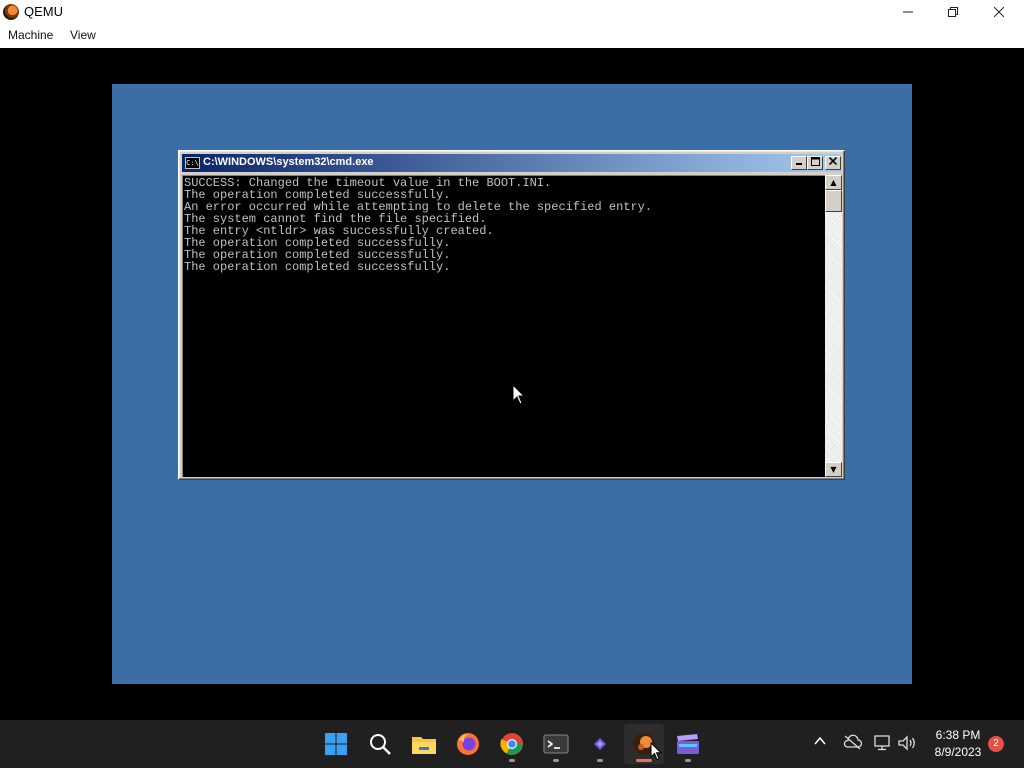  Describe the element at coordinates (958, 735) in the screenshot. I see `clock-time: 6:38 PM` at that location.